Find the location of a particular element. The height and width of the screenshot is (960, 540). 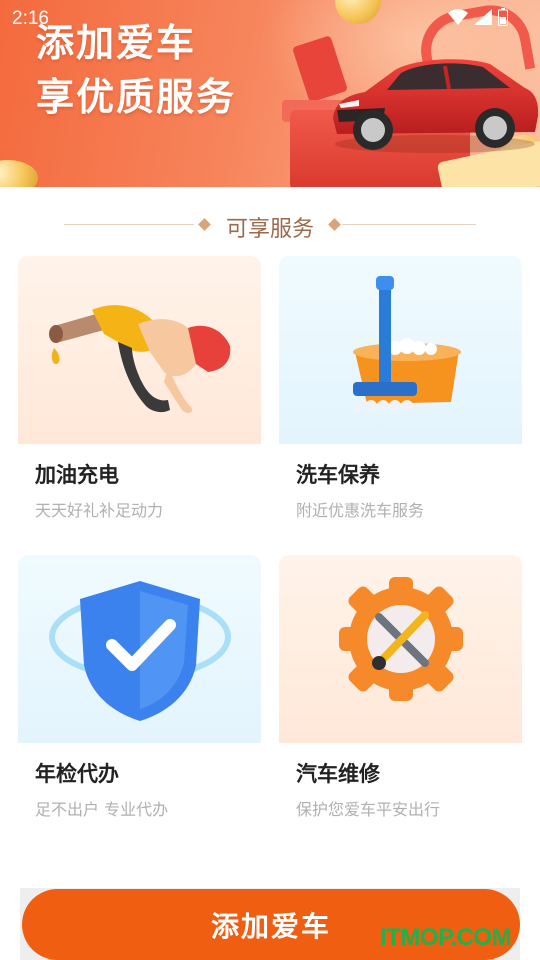

repair-card-art is located at coordinates (400, 649).